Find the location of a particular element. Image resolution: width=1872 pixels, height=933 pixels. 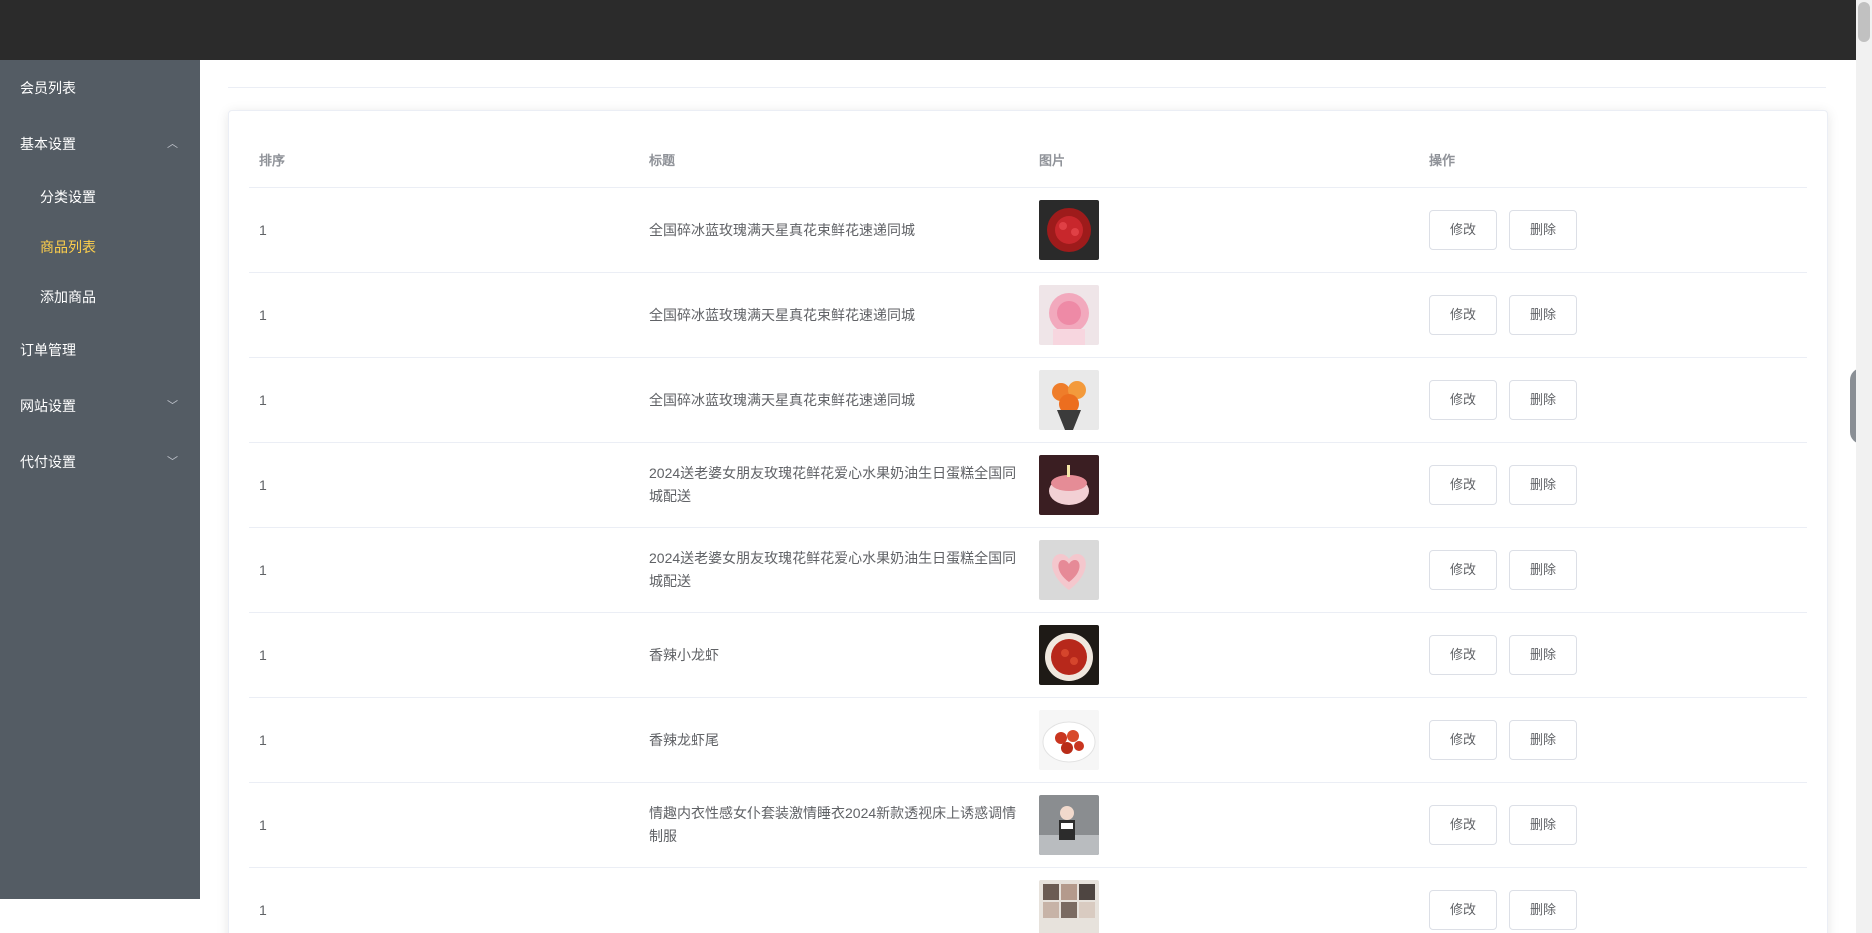

table-row: 1 情趣内衣性感女仆套装激情睡衣2024新款透视床上诱惑调情制服 修改 删除 is located at coordinates (1028, 825).